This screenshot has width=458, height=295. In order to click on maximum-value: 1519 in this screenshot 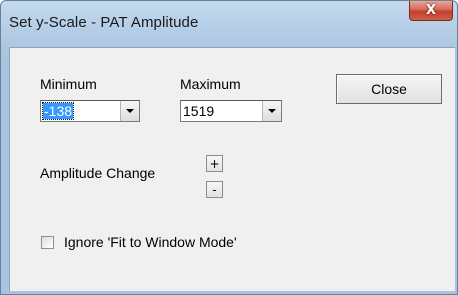, I will do `click(221, 111)`.